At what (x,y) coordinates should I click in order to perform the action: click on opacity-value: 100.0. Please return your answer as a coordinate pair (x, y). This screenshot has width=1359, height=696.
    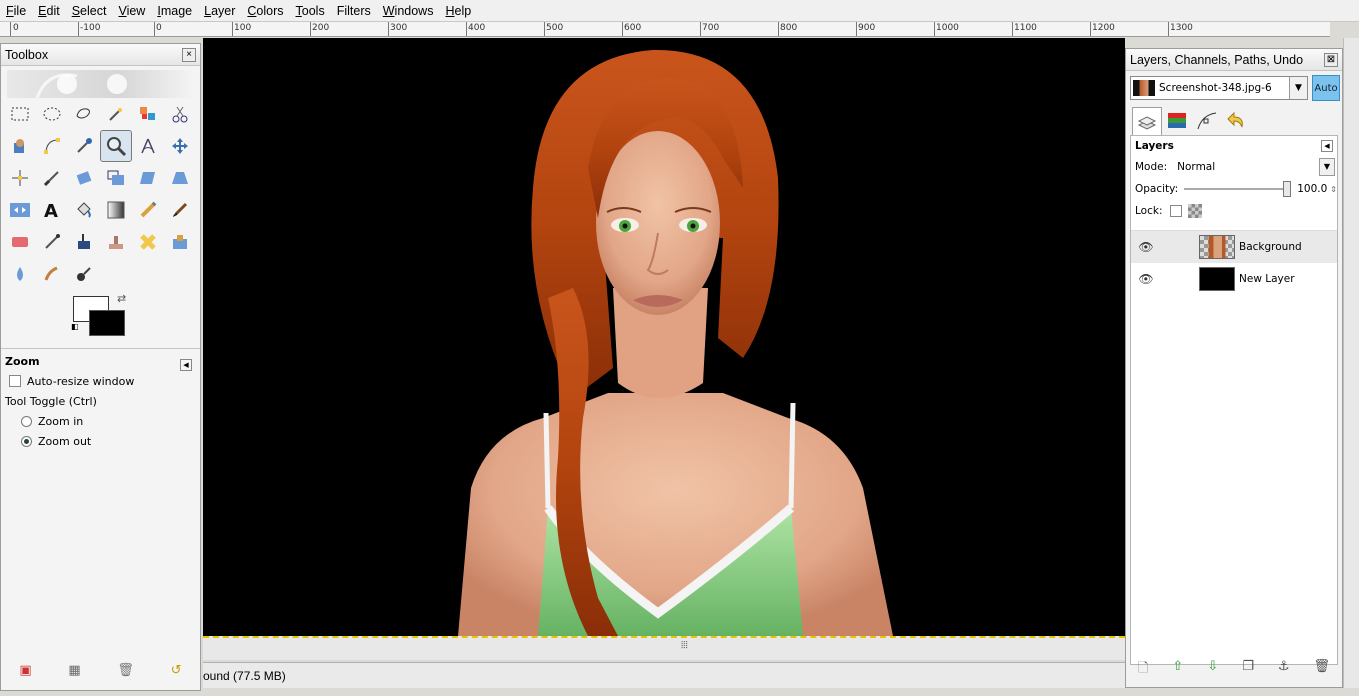
    Looking at the image, I should click on (1312, 189).